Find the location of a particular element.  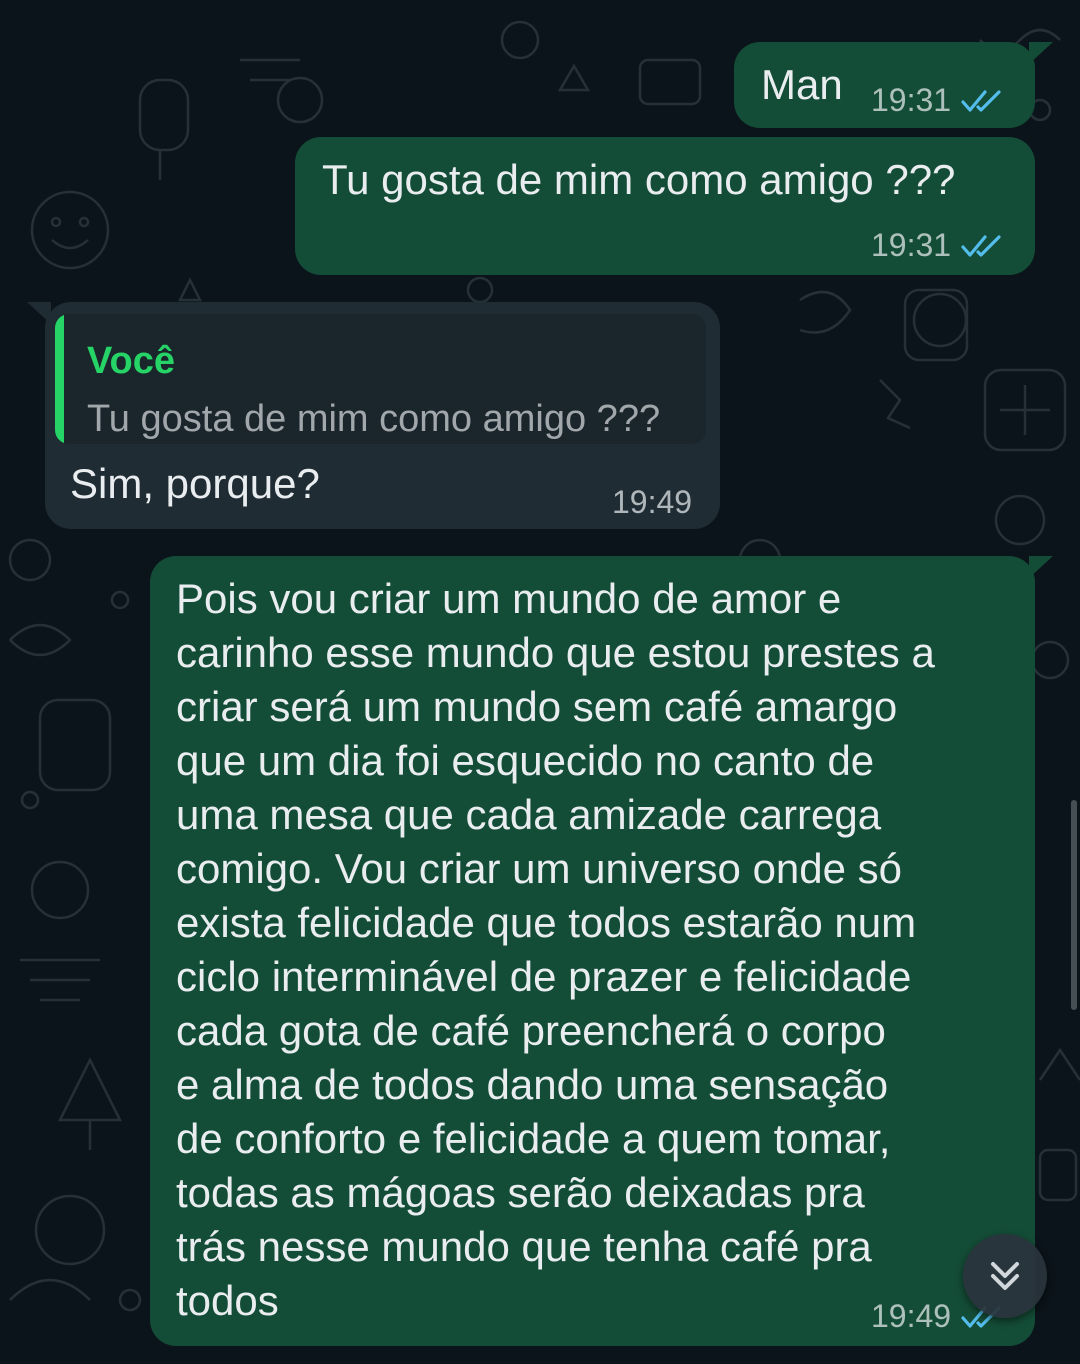

quote-author: Você is located at coordinates (131, 361).